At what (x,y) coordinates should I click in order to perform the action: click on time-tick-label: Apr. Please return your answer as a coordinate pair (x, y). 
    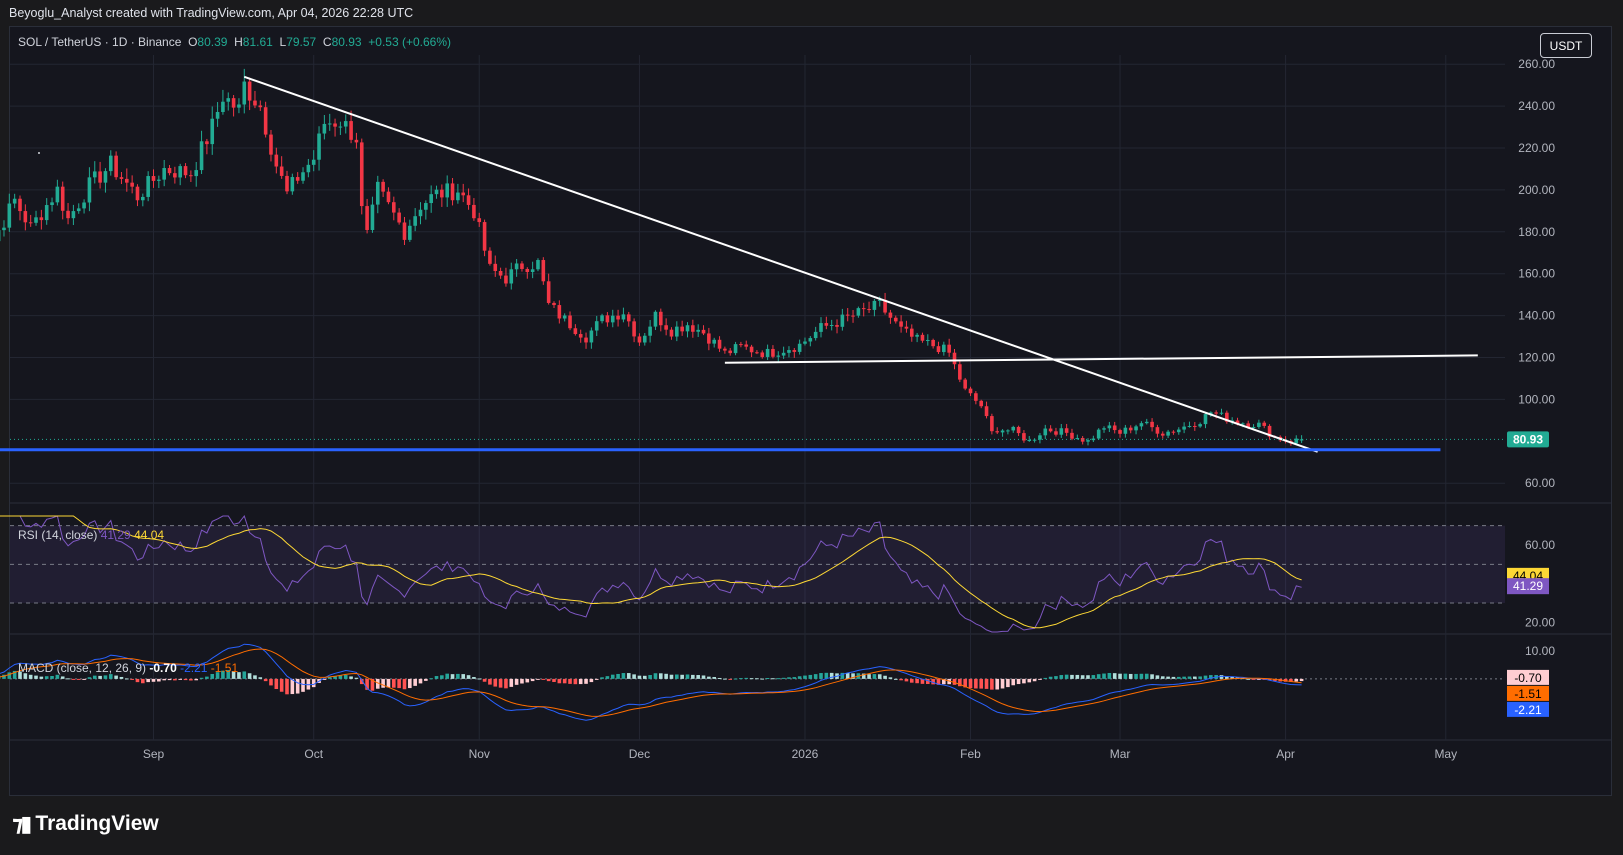
    Looking at the image, I should click on (1285, 754).